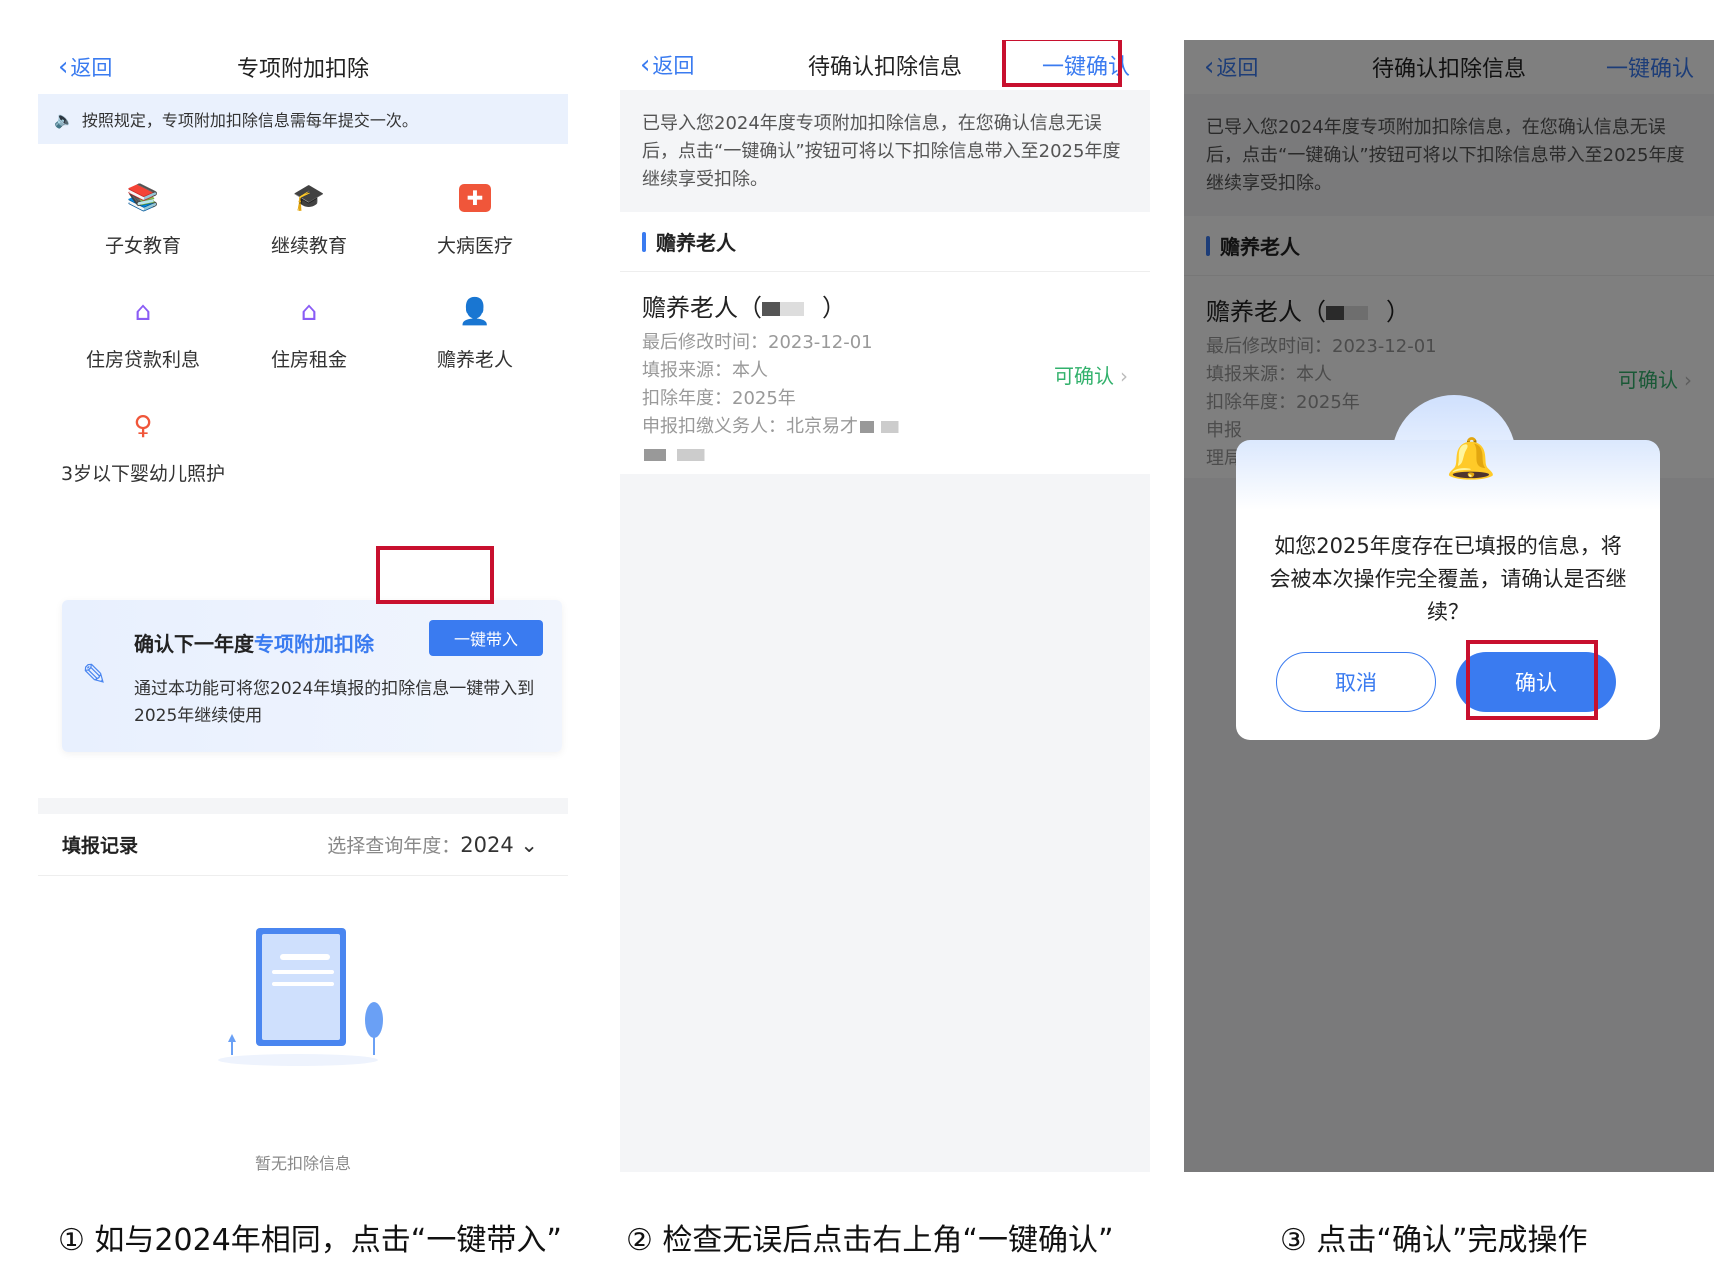  What do you see at coordinates (719, 398) in the screenshot?
I see `item-year: 扣除年度：2025年` at bounding box center [719, 398].